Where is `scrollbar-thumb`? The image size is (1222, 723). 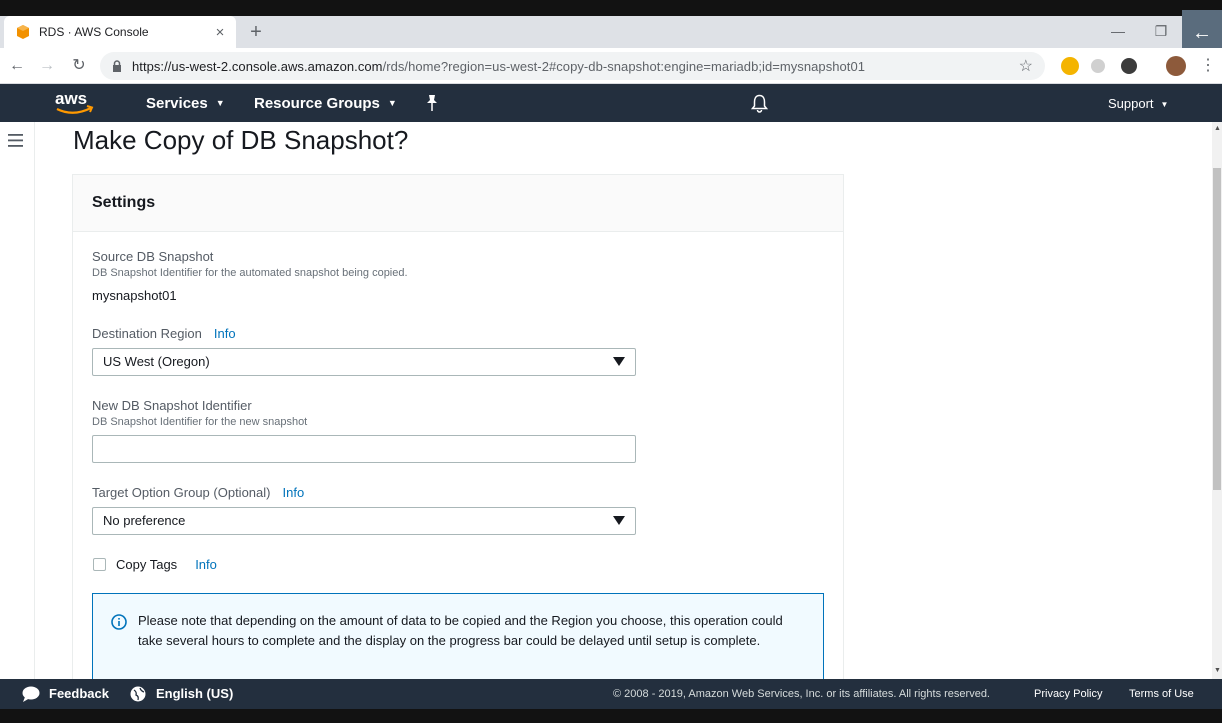 scrollbar-thumb is located at coordinates (1217, 329).